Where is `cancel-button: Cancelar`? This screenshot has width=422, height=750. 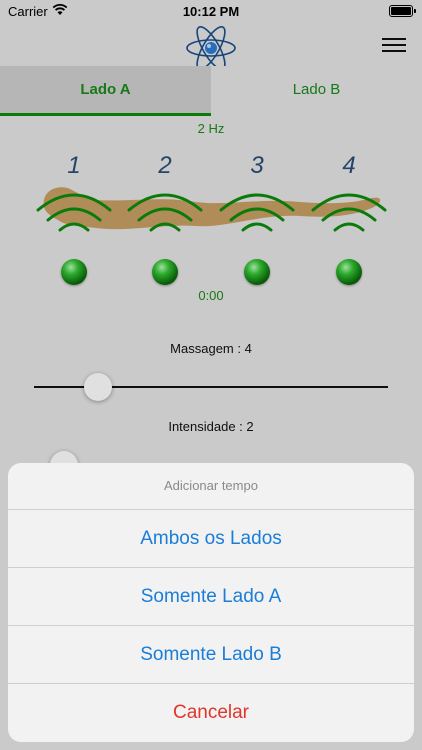 cancel-button: Cancelar is located at coordinates (211, 712).